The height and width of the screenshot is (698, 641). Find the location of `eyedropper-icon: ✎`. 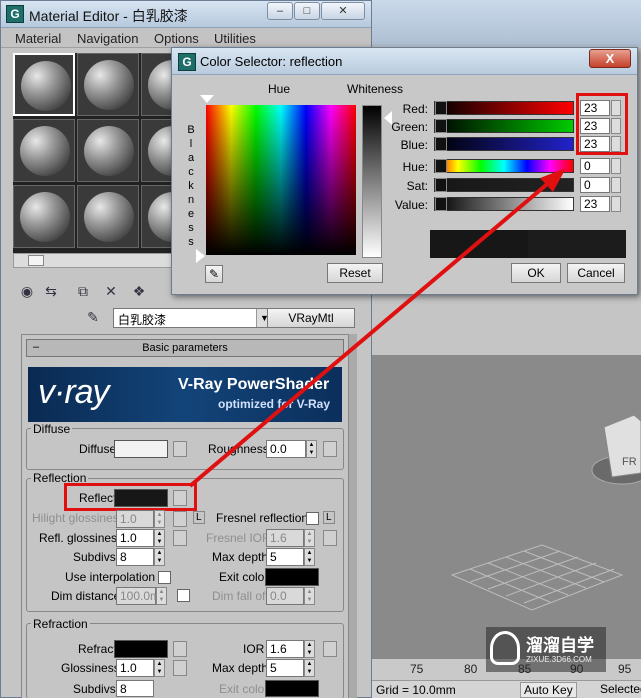

eyedropper-icon: ✎ is located at coordinates (214, 274).